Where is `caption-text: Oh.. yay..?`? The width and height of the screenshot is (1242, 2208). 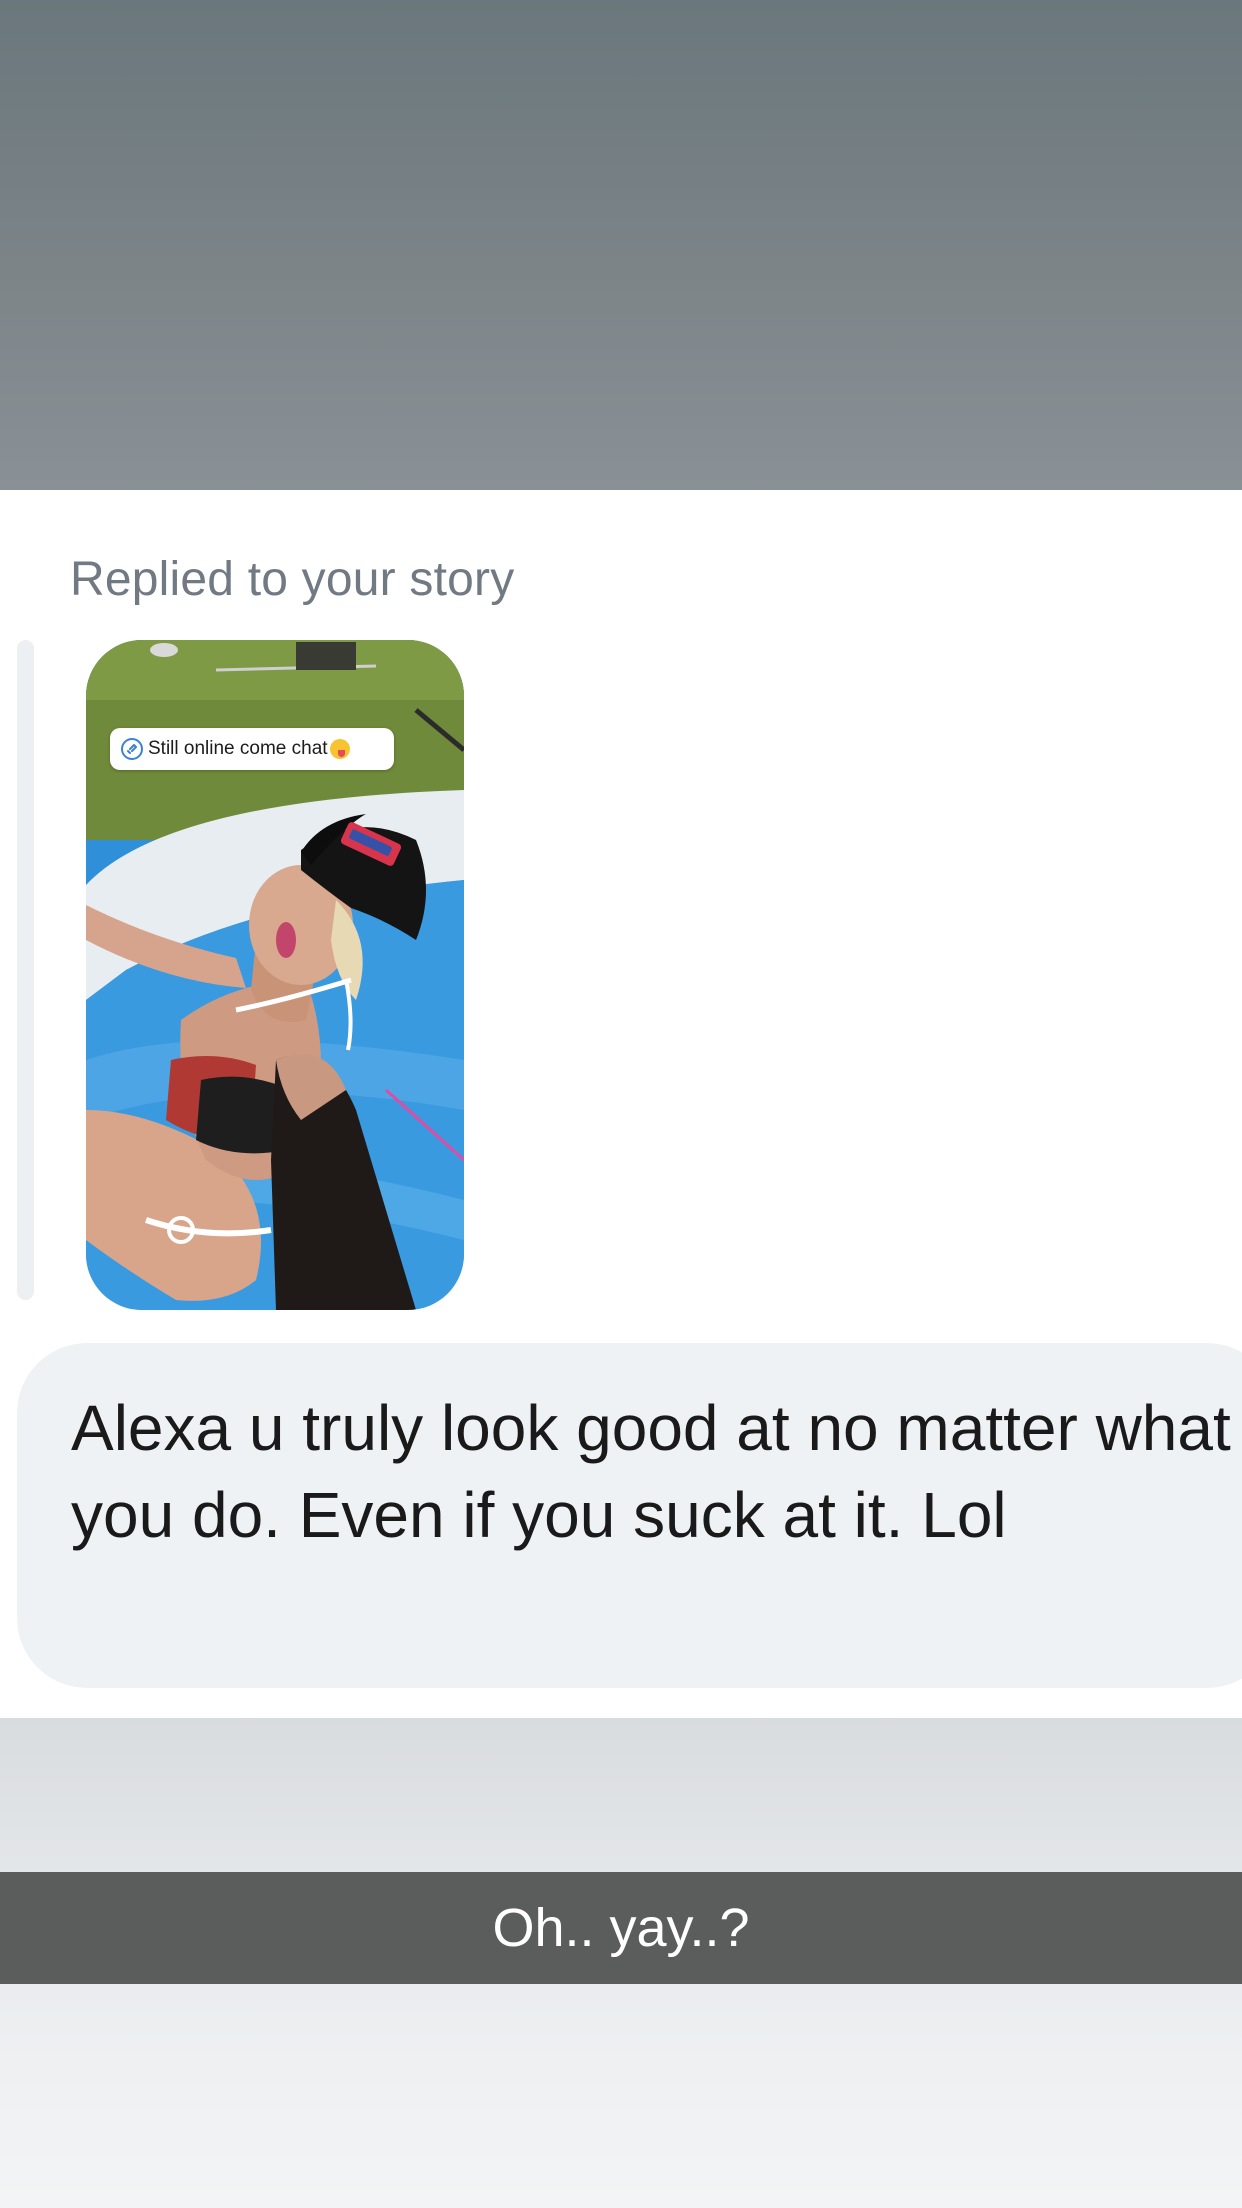
caption-text: Oh.. yay..? is located at coordinates (621, 1928).